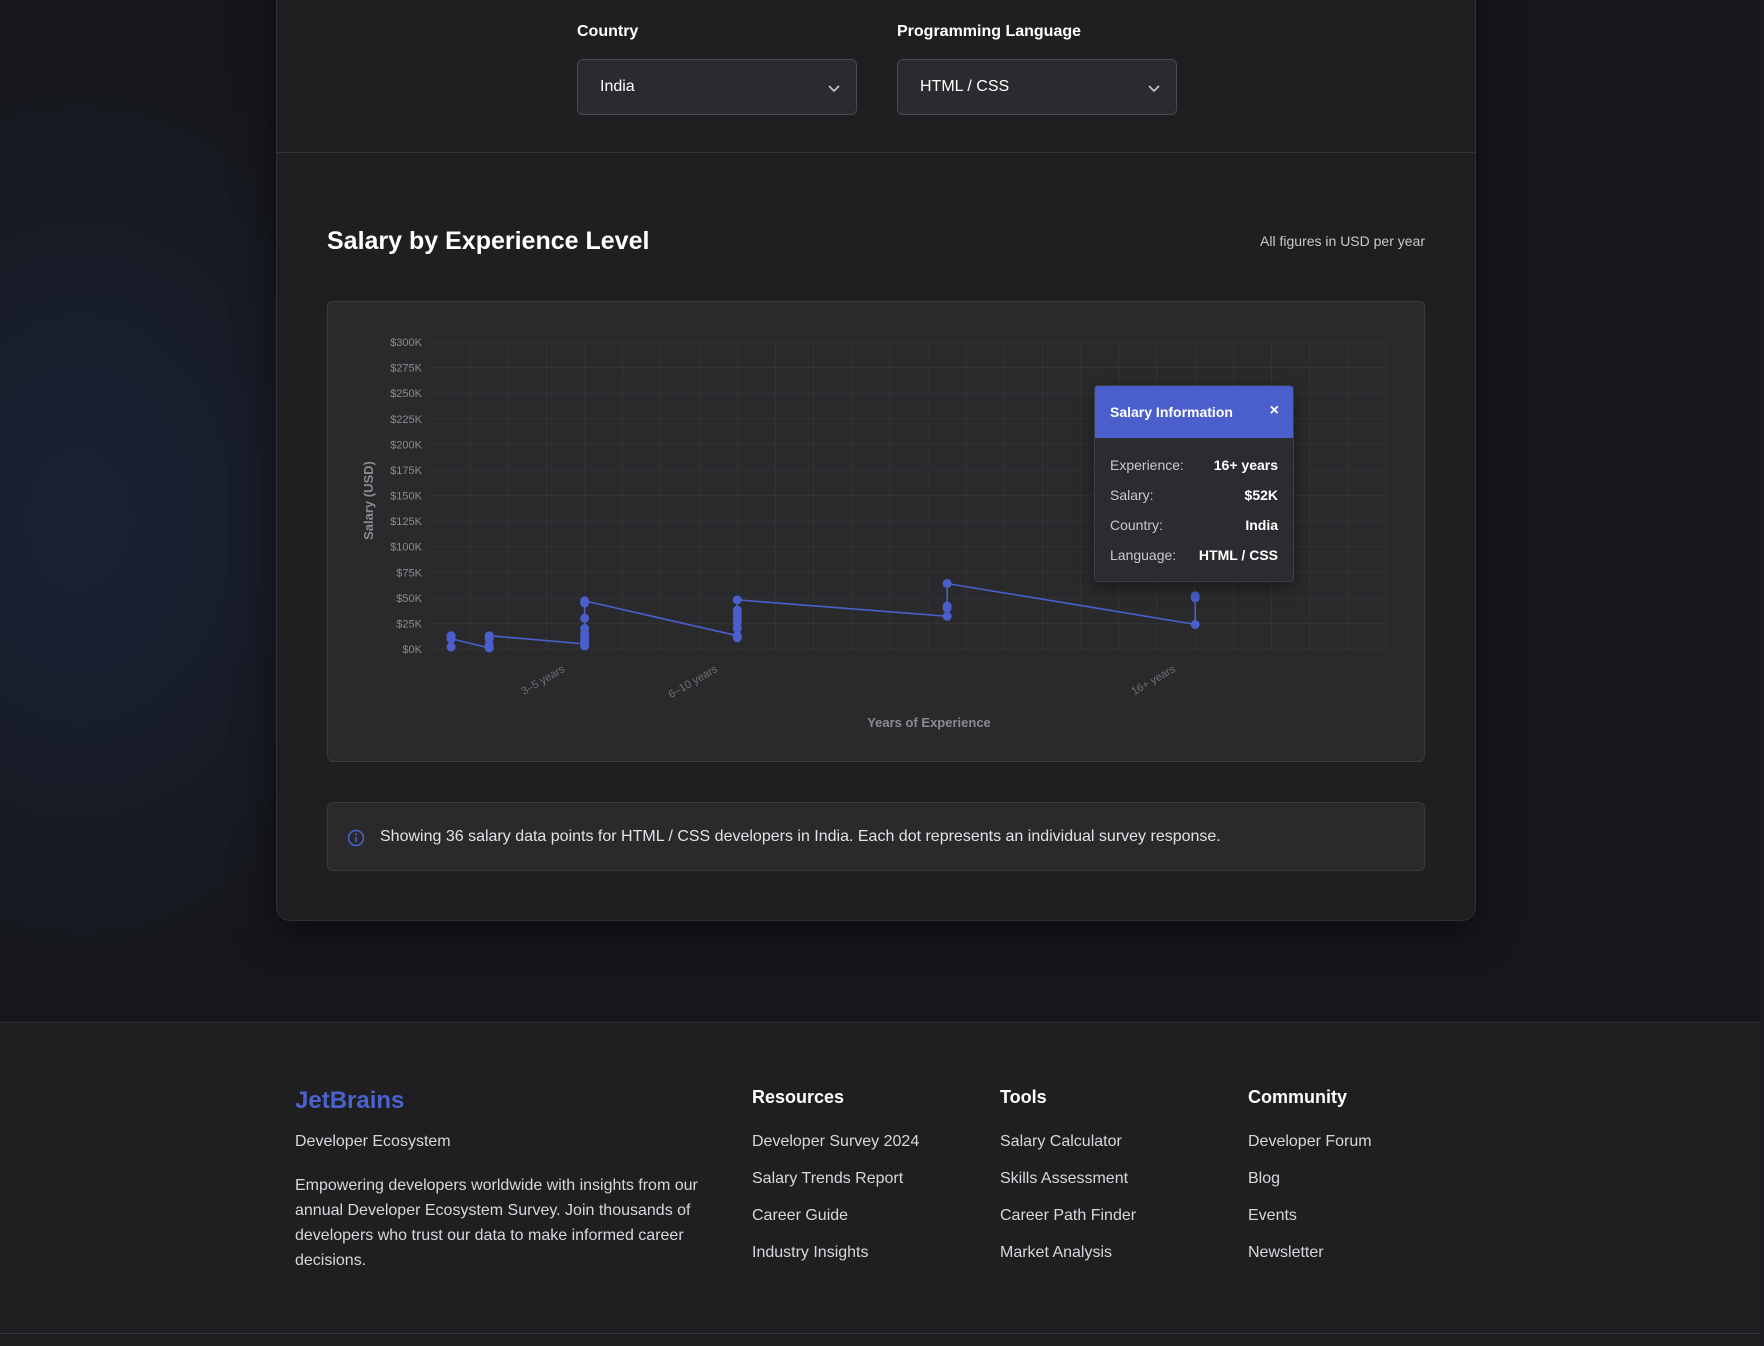 The width and height of the screenshot is (1764, 1346). I want to click on footer-column-title: Tools, so click(1023, 1097).